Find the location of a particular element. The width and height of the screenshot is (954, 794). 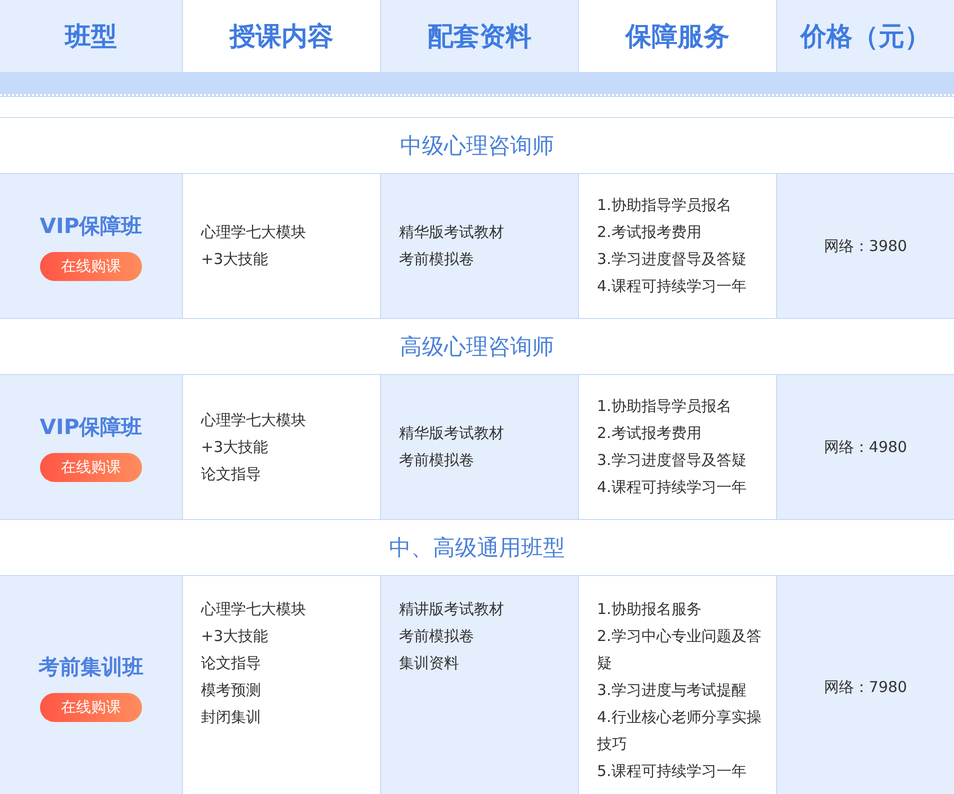

price-text: 网络：3980 is located at coordinates (865, 246).